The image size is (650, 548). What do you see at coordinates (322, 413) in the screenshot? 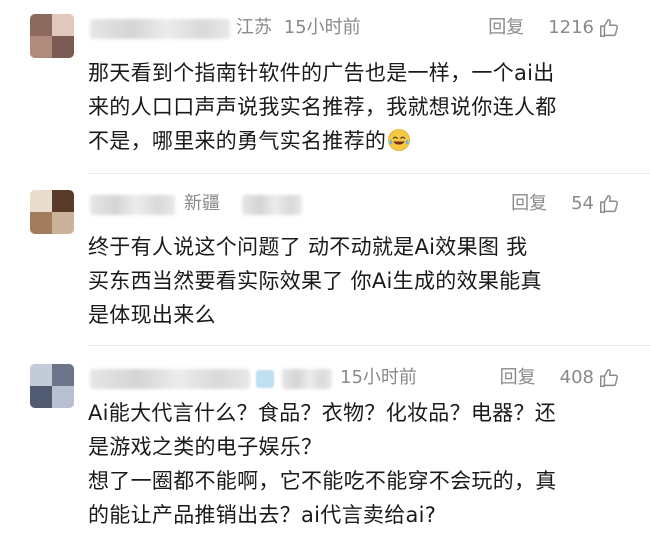
I see `comment-line: Ai能大代言什么？食品？衣物？化妆品？电器？还` at bounding box center [322, 413].